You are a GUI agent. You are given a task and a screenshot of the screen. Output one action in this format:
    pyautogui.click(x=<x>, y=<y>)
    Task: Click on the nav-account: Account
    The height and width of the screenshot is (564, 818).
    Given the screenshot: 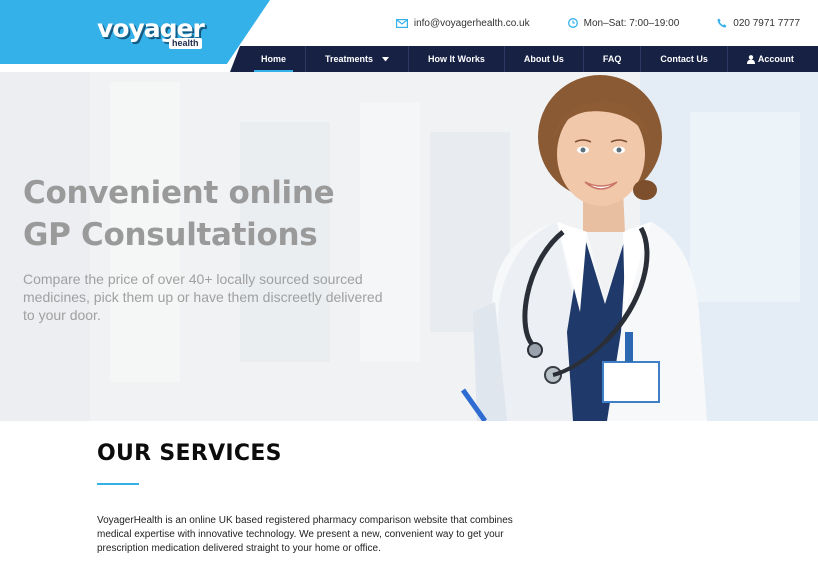 What is the action you would take?
    pyautogui.click(x=770, y=59)
    